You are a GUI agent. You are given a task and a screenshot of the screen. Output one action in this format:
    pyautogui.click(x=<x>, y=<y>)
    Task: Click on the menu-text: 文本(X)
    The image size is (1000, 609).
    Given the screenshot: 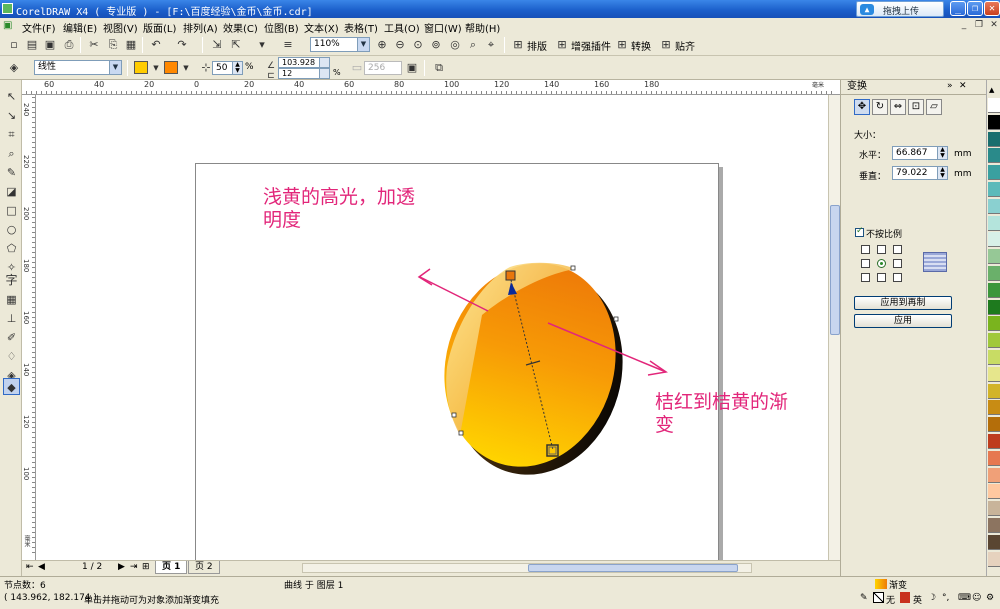 What is the action you would take?
    pyautogui.click(x=321, y=27)
    